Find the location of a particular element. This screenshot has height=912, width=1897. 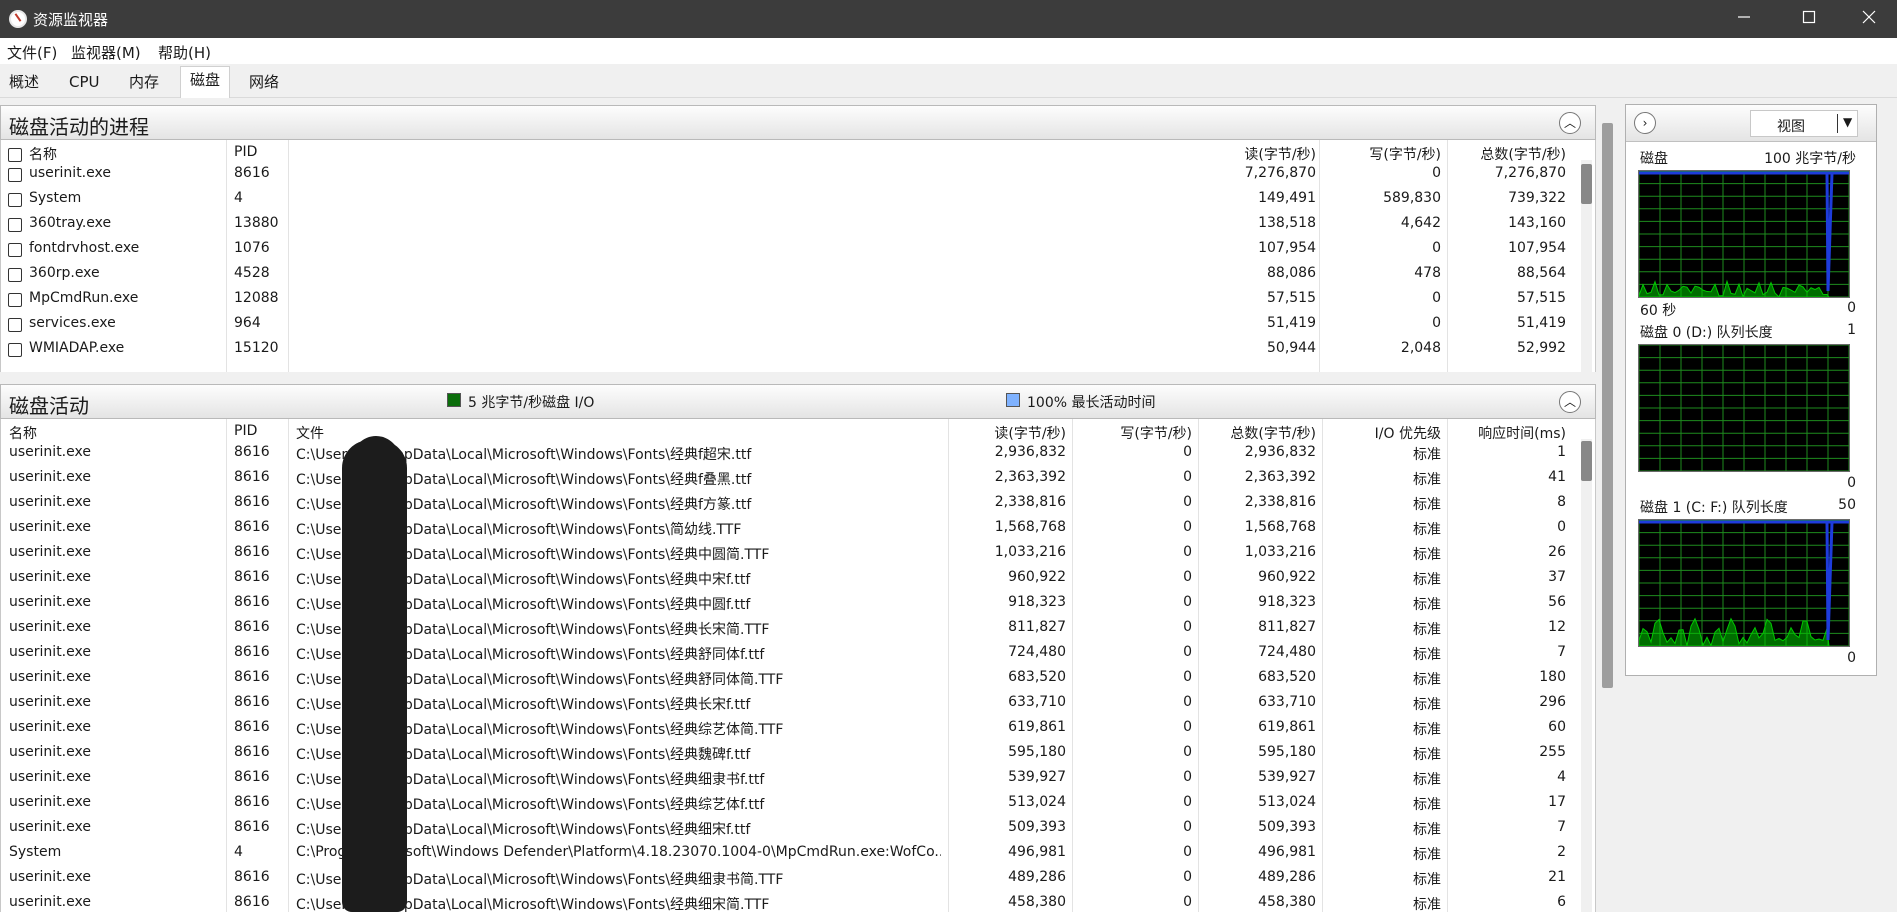

processes-scroll-thumb is located at coordinates (1586, 184).